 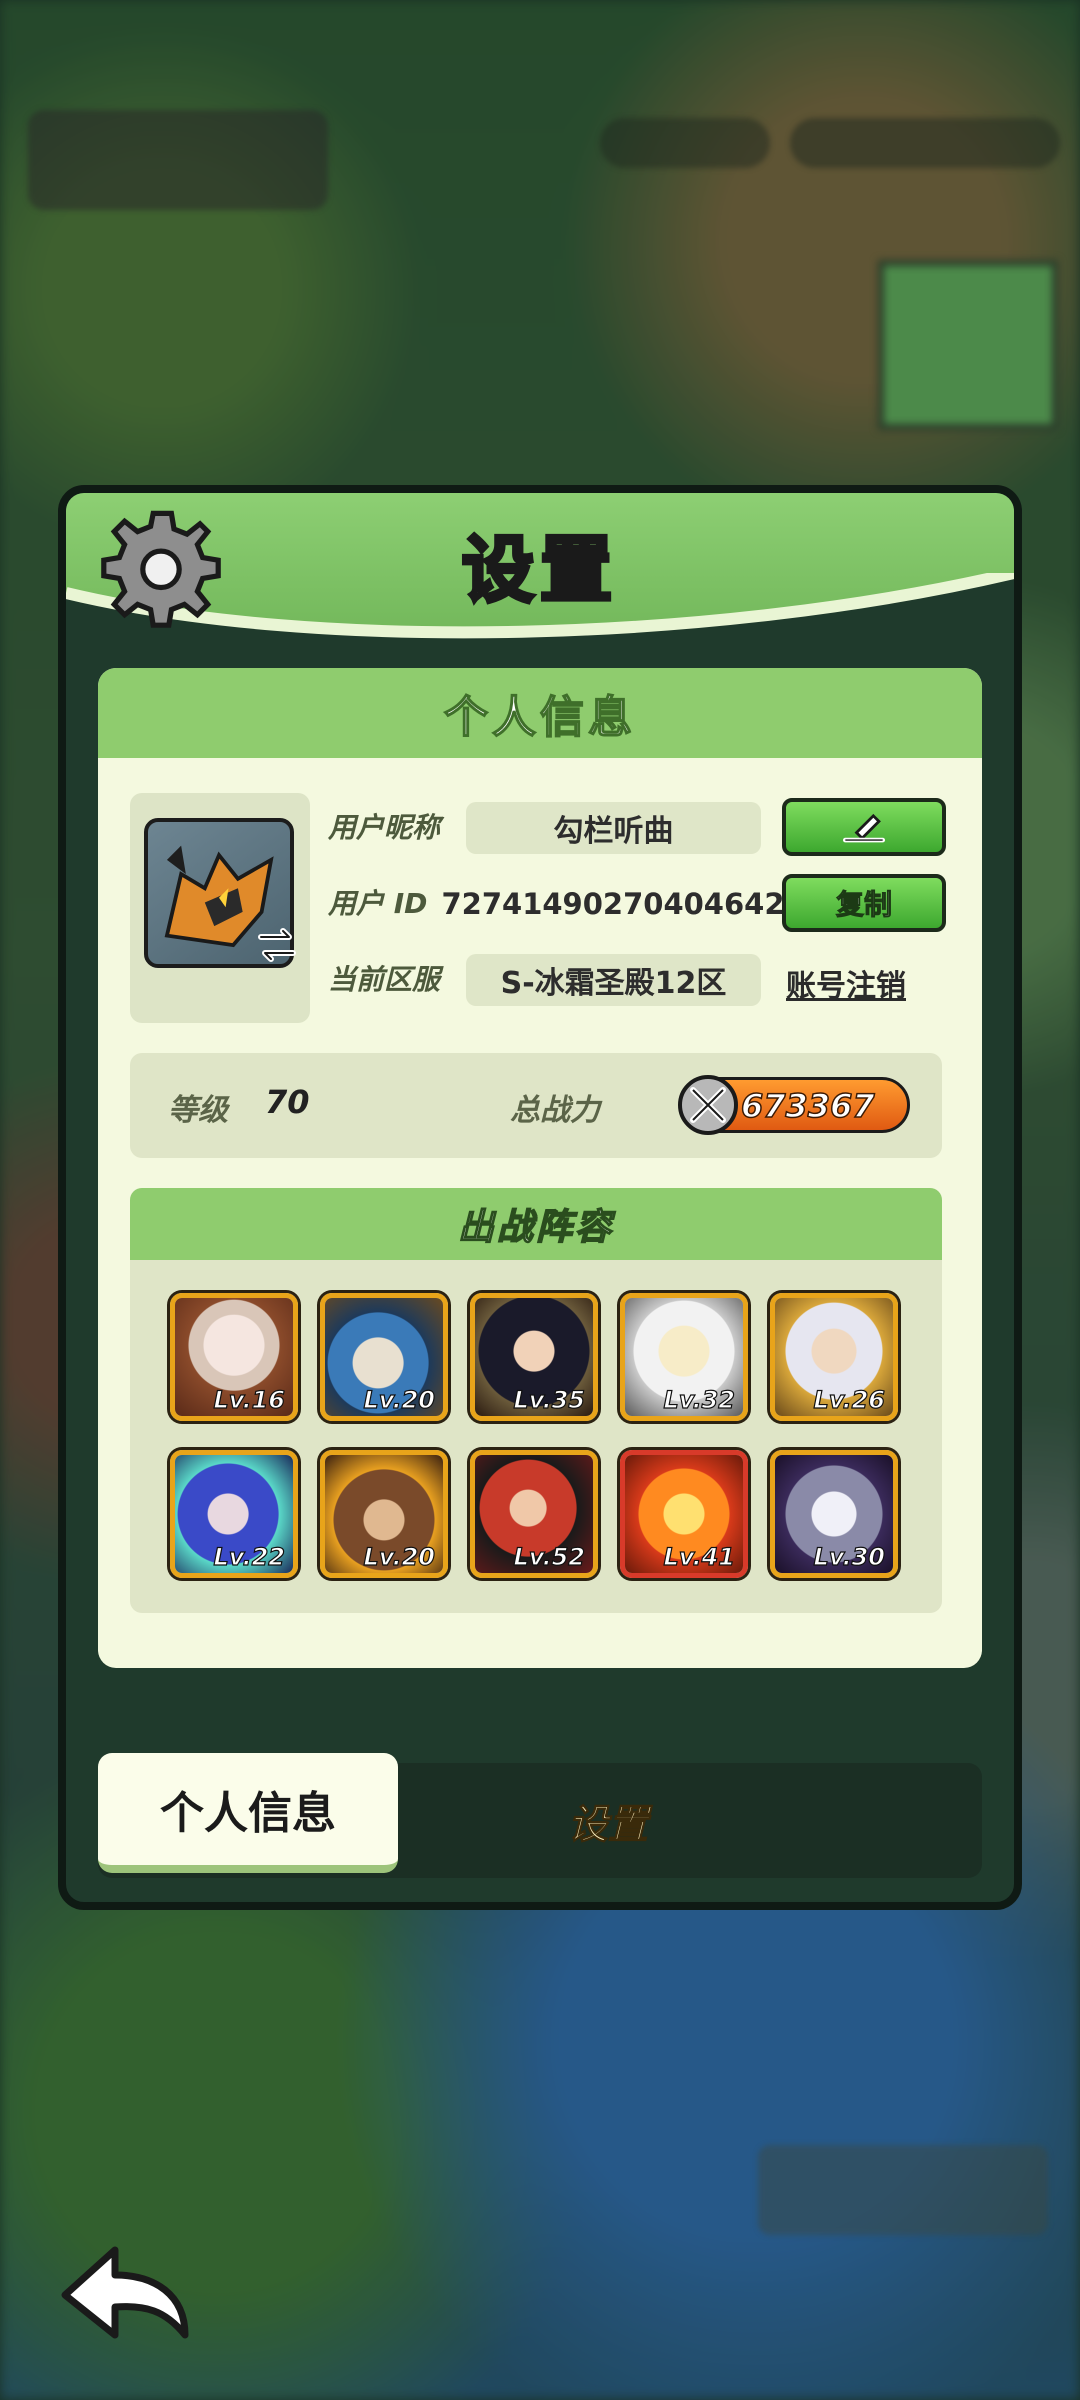 I want to click on server-value: S-冰霜圣殿12区, so click(x=613, y=980).